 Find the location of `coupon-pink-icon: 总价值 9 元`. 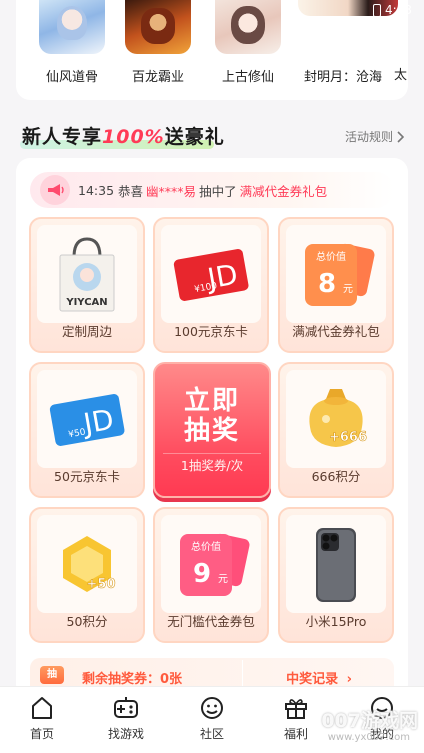

coupon-pink-icon: 总价值 9 元 is located at coordinates (211, 564).